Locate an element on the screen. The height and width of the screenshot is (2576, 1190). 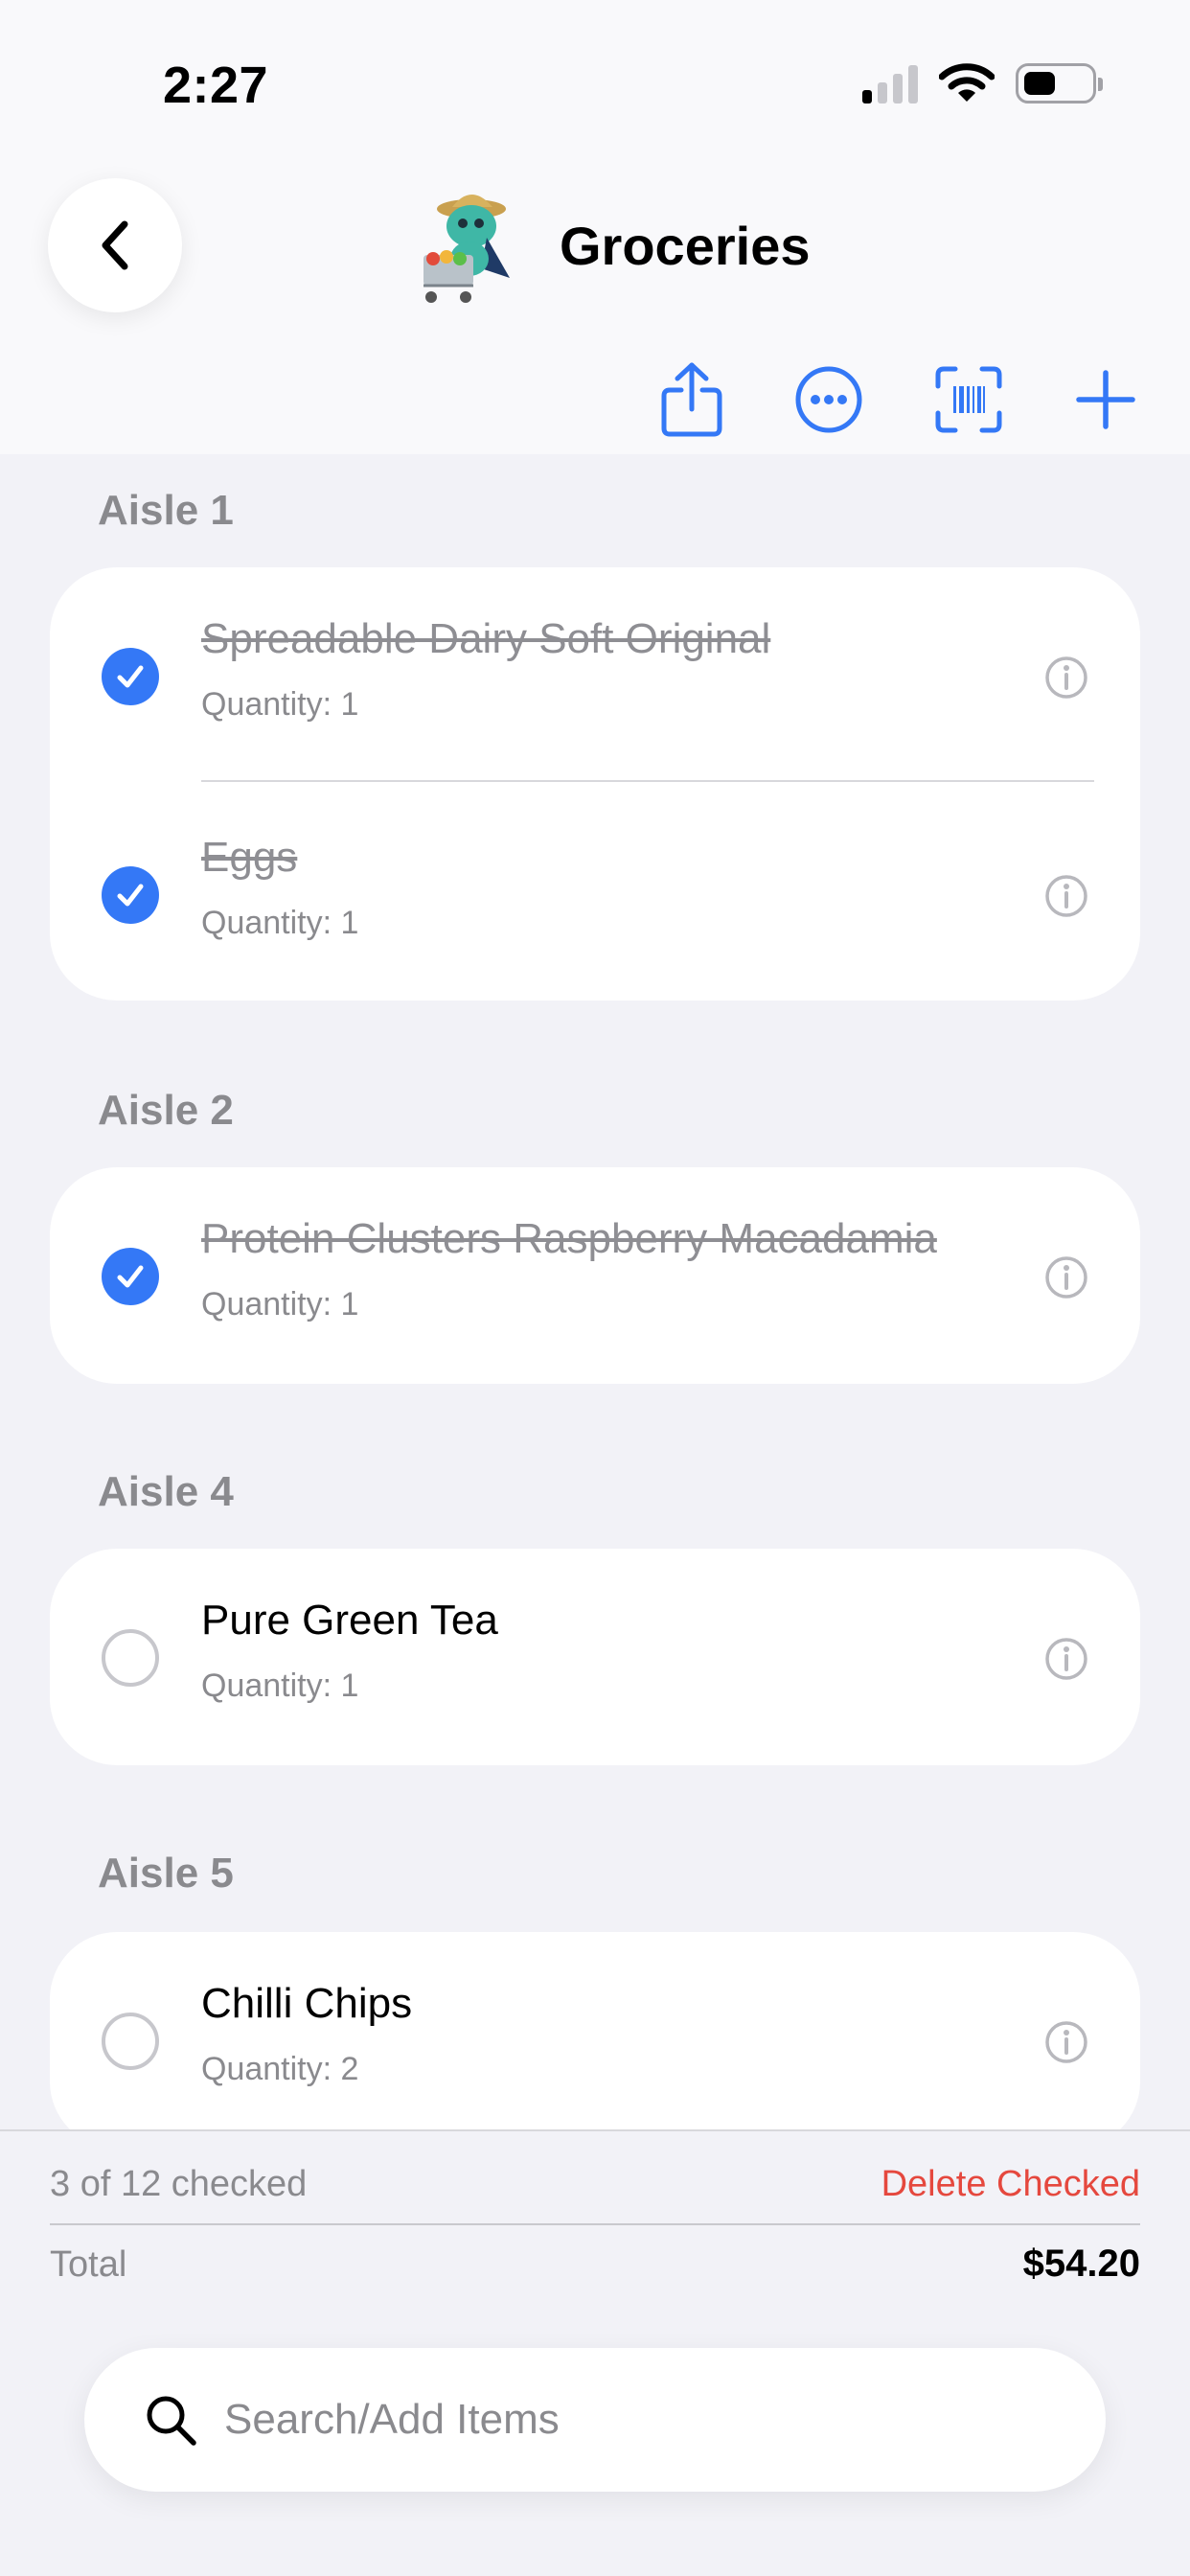
page-title: Groceries is located at coordinates (685, 245).